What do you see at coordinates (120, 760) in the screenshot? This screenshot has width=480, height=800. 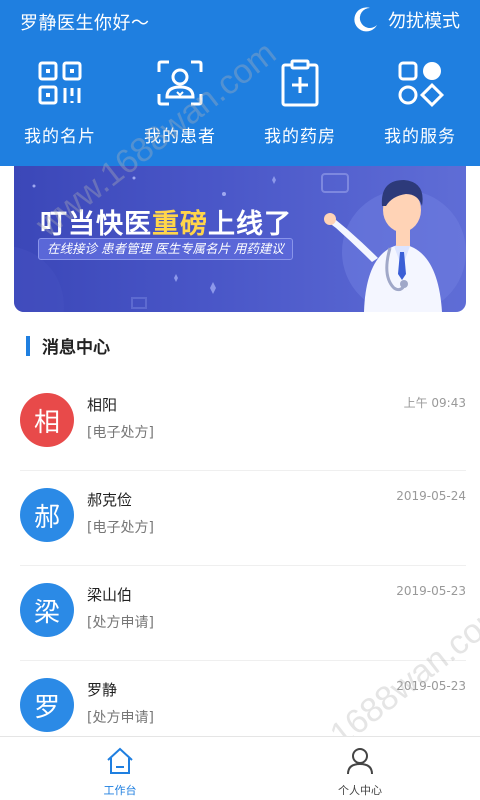 I see `home-icon` at bounding box center [120, 760].